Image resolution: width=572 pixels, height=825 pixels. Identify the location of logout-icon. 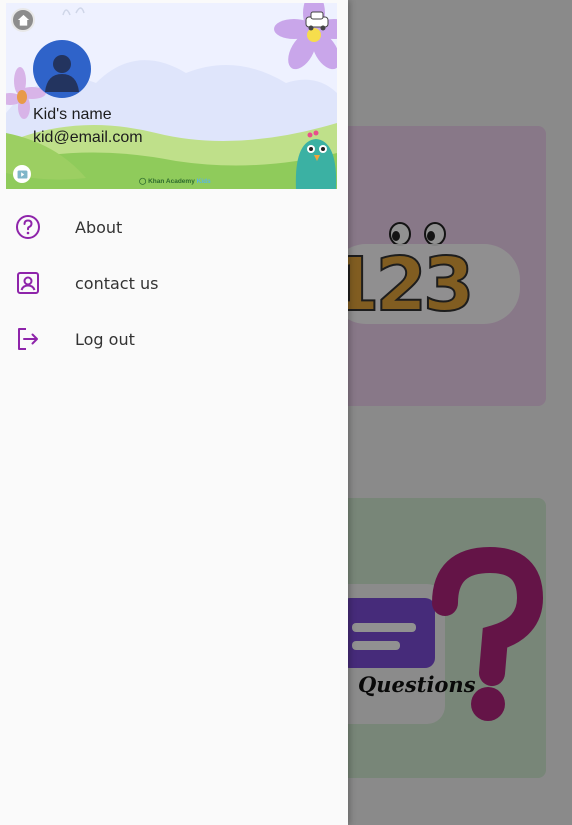
(28, 339).